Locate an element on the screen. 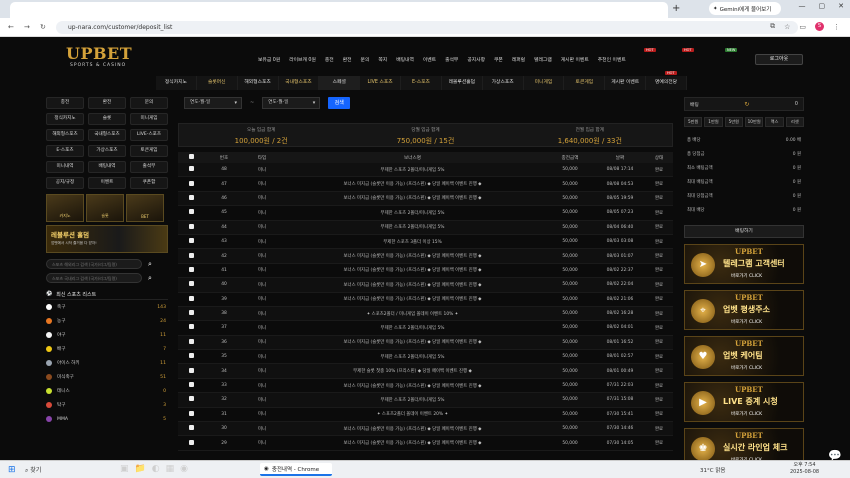 The width and height of the screenshot is (850, 478). sport-item: 미식축구 51 is located at coordinates (107, 377).